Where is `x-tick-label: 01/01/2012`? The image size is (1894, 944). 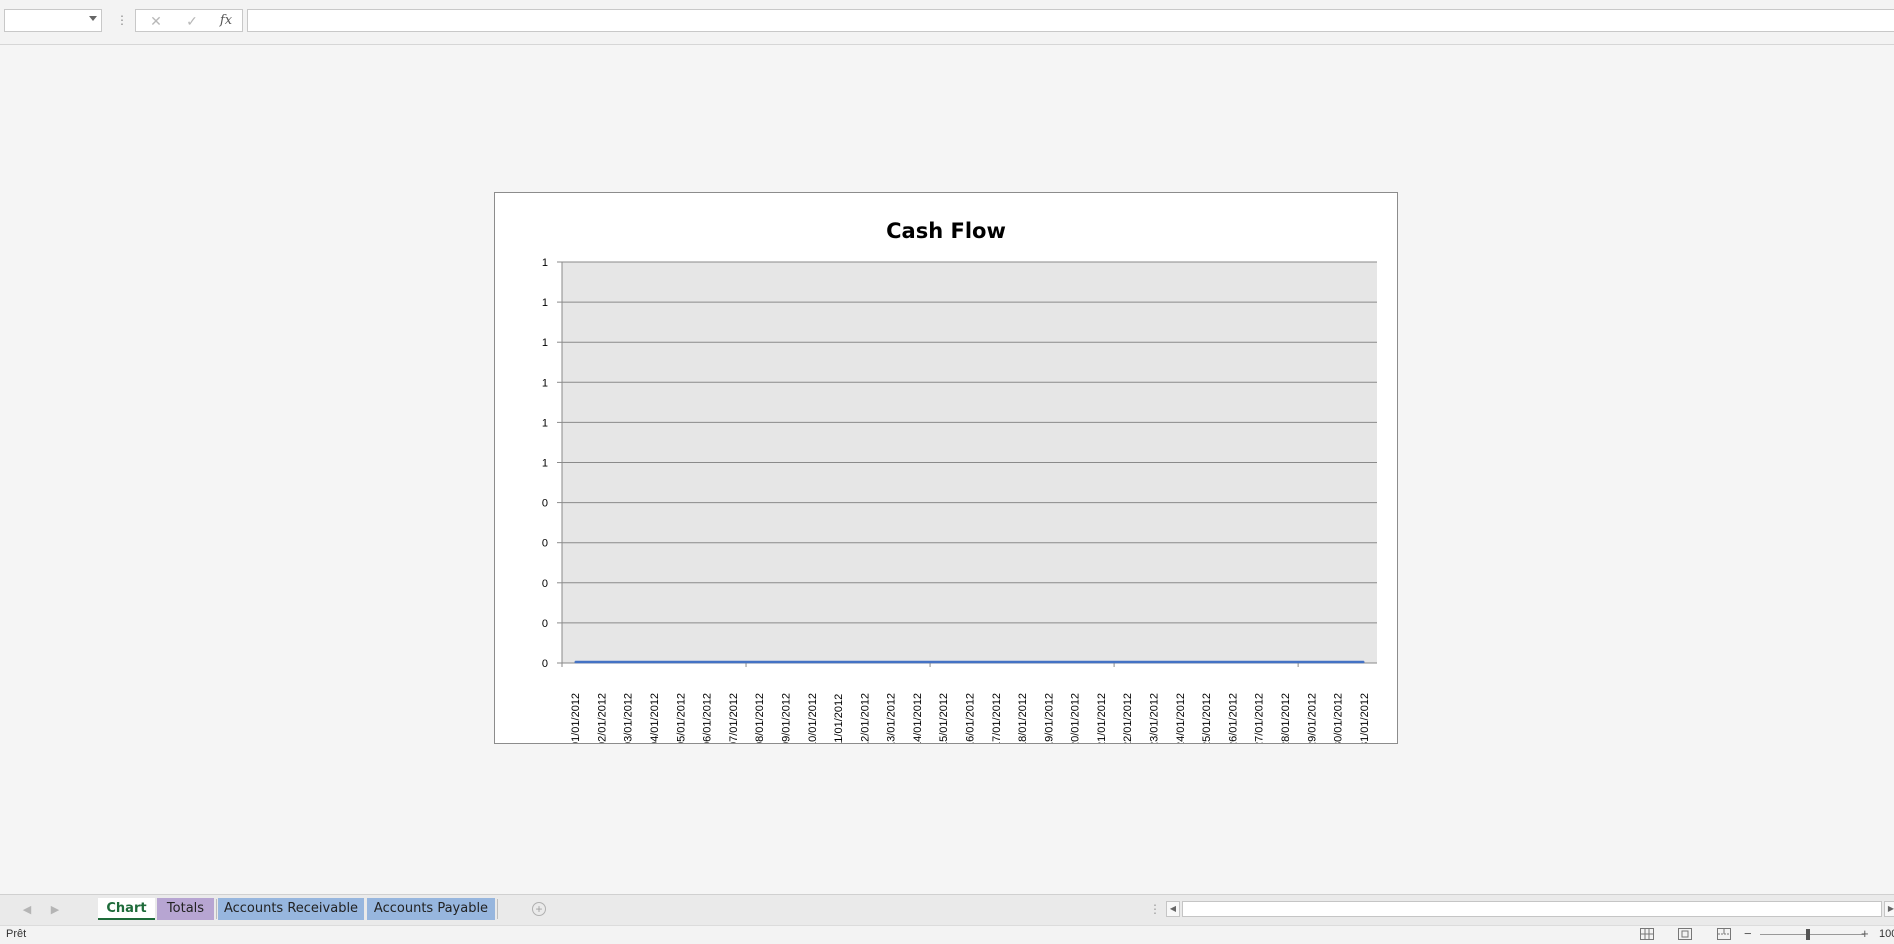 x-tick-label: 01/01/2012 is located at coordinates (576, 718).